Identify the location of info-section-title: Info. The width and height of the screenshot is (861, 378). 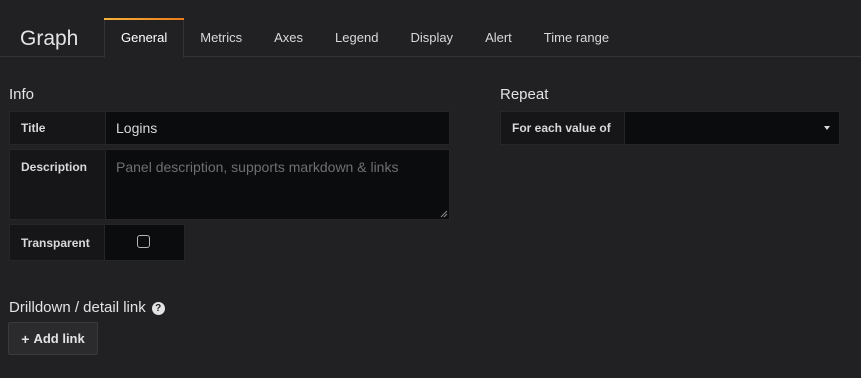
(22, 94).